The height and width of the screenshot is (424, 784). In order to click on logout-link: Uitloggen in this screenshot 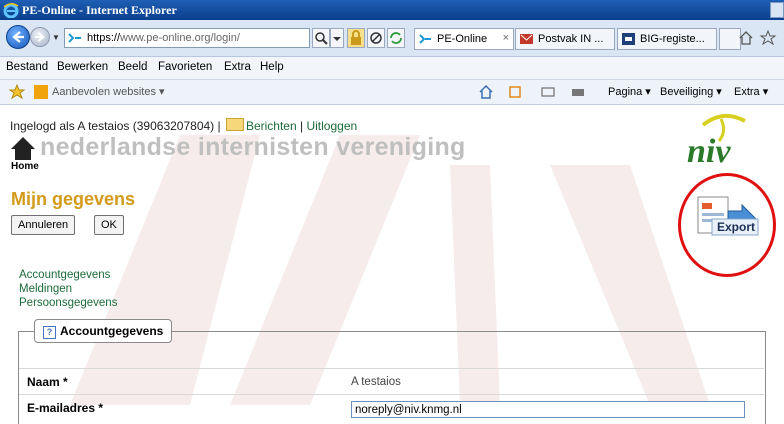, I will do `click(331, 126)`.